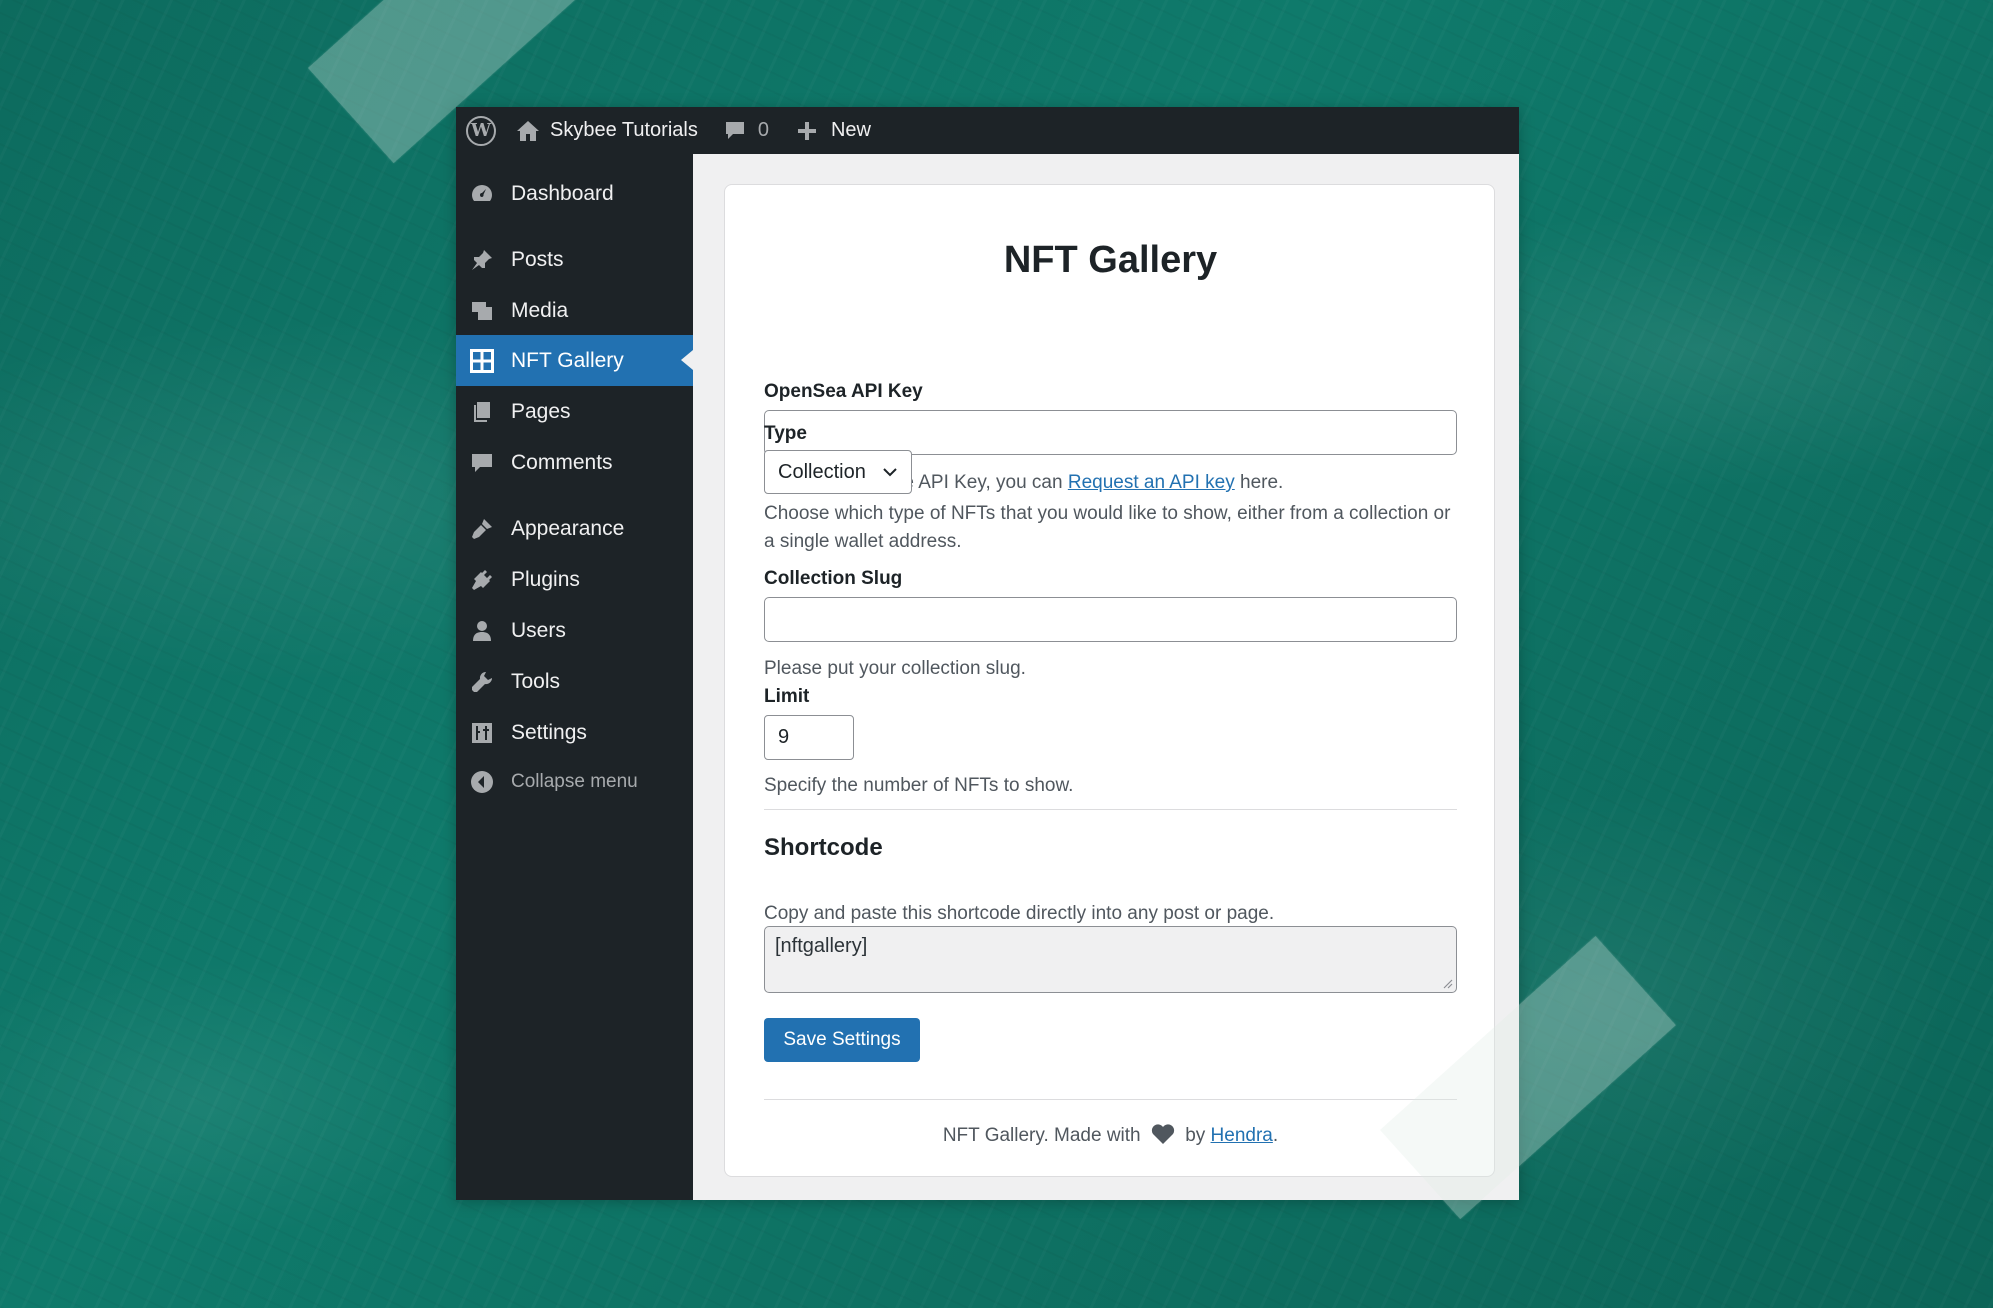 This screenshot has width=1993, height=1308. I want to click on save-settings-button: Save Settings, so click(842, 1040).